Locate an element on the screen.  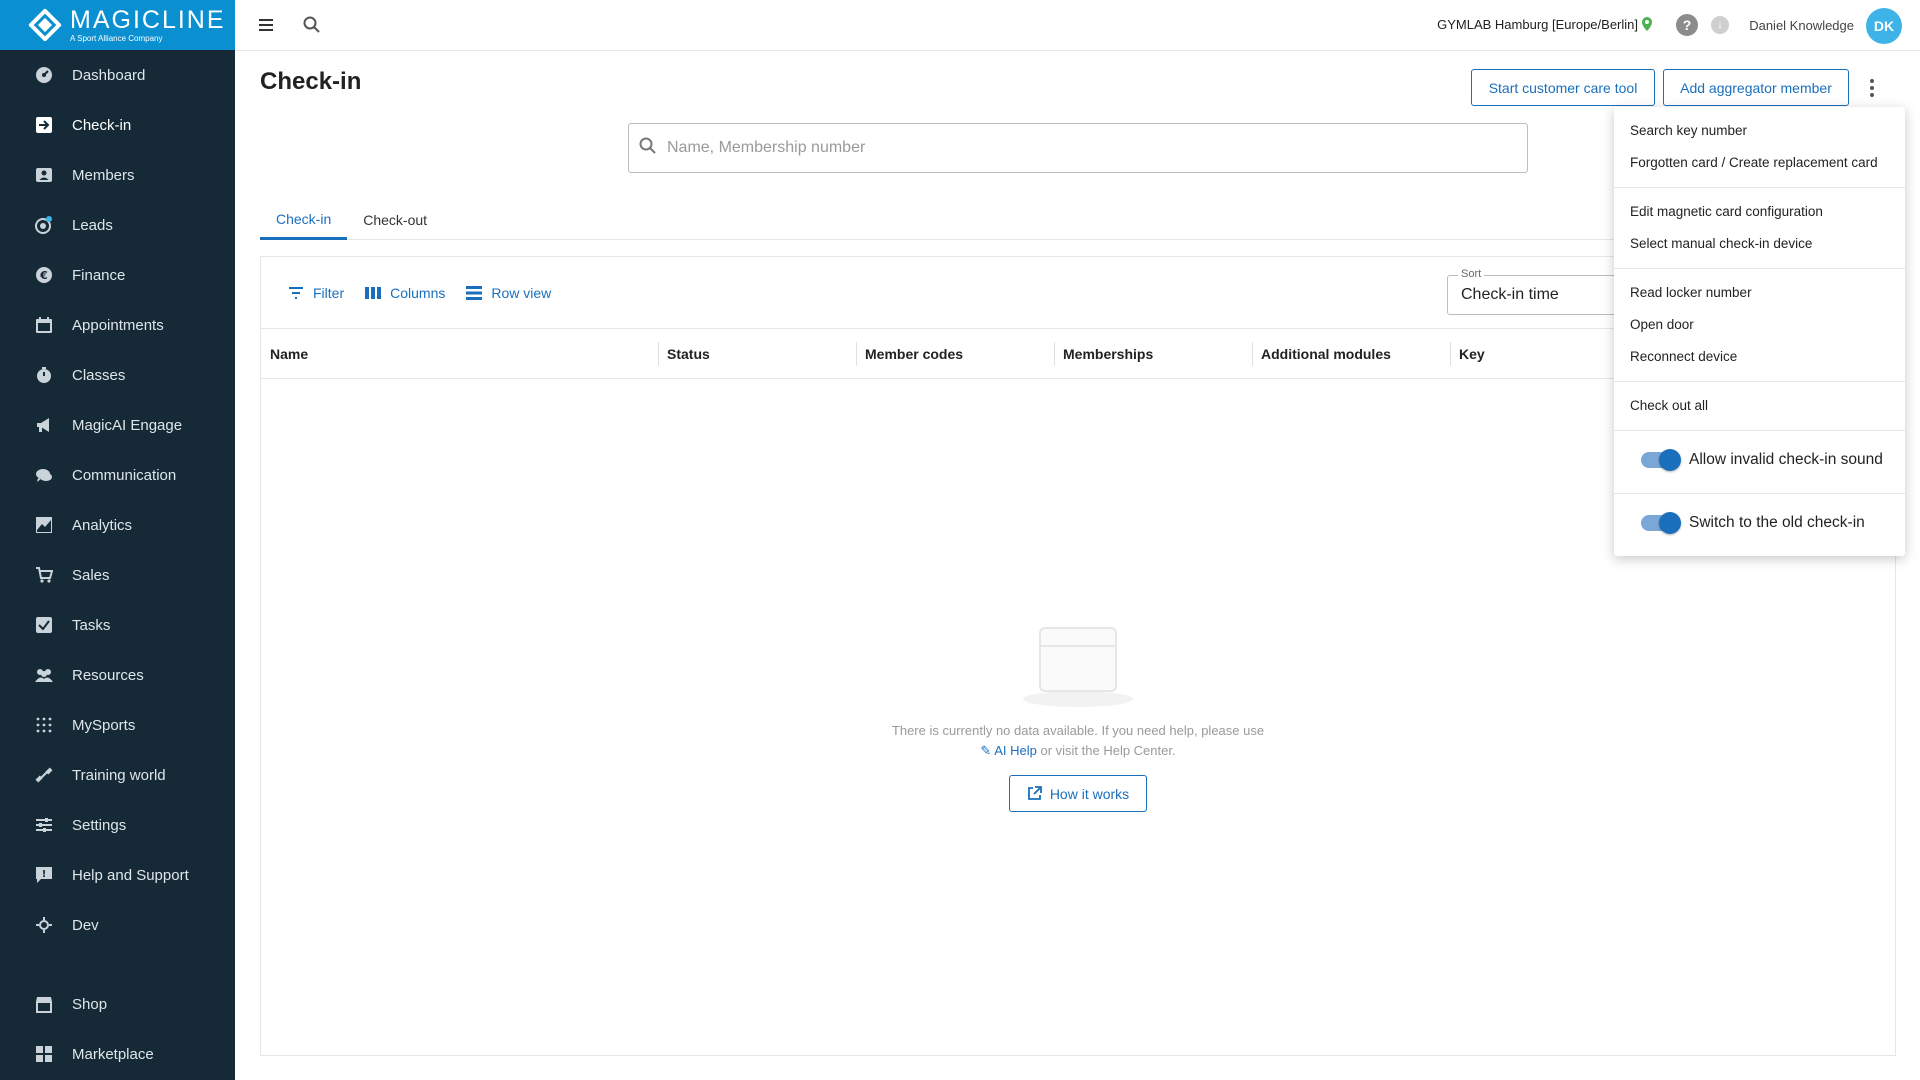
cart-icon is located at coordinates (44, 575).